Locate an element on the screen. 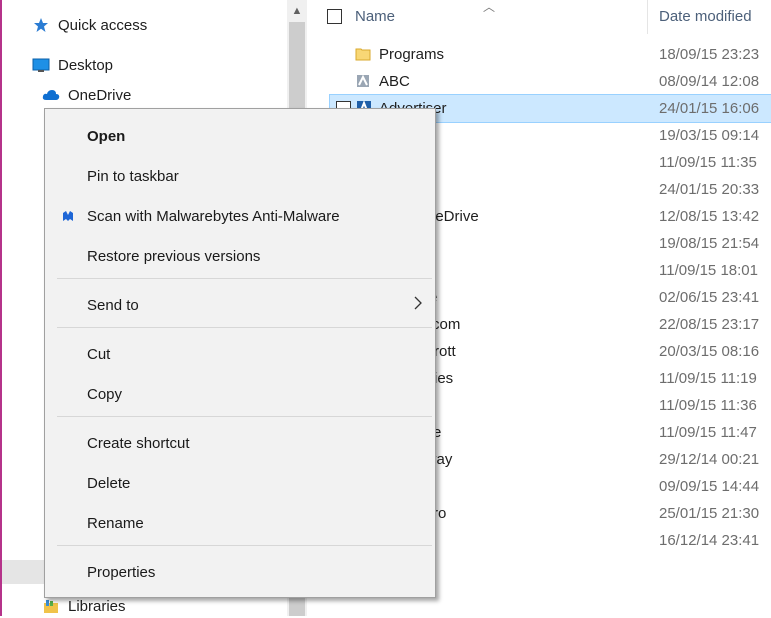 The image size is (771, 618). nav-item-label: Libraries is located at coordinates (97, 606).